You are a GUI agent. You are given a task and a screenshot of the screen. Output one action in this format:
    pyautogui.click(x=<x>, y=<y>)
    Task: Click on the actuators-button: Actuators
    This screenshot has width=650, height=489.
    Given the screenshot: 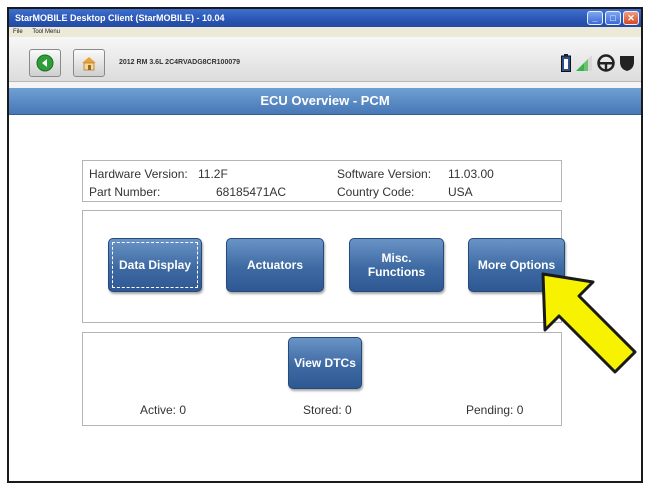 What is the action you would take?
    pyautogui.click(x=275, y=265)
    